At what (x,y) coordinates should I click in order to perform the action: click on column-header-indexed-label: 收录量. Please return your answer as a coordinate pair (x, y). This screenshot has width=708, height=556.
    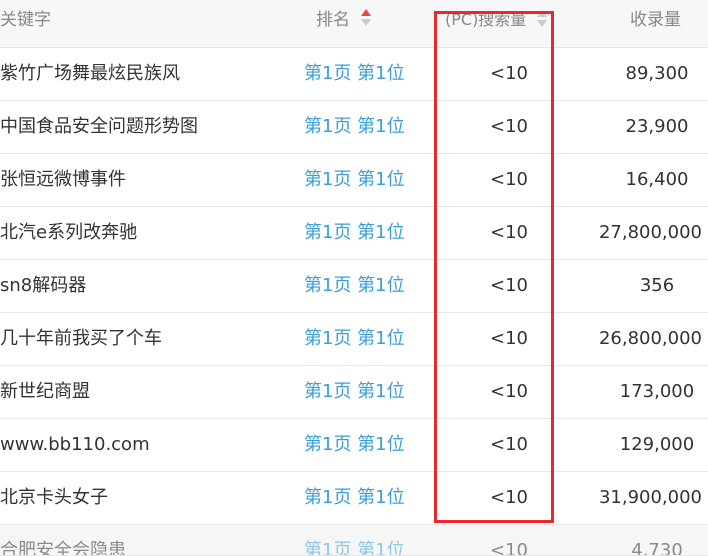
    Looking at the image, I should click on (655, 20).